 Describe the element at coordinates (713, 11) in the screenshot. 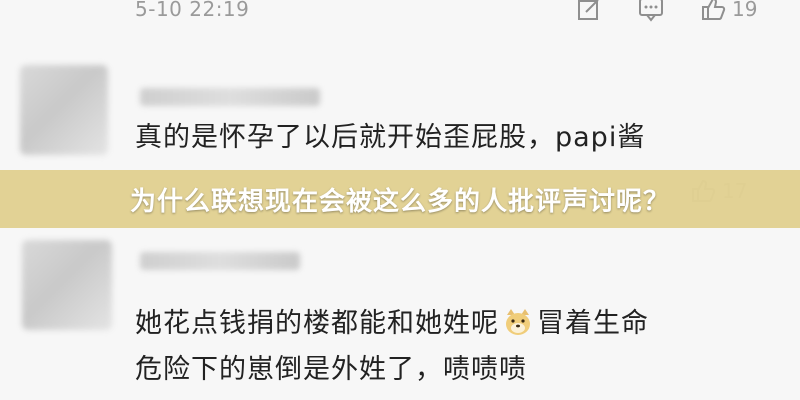

I see `thumbs-up-icon` at that location.